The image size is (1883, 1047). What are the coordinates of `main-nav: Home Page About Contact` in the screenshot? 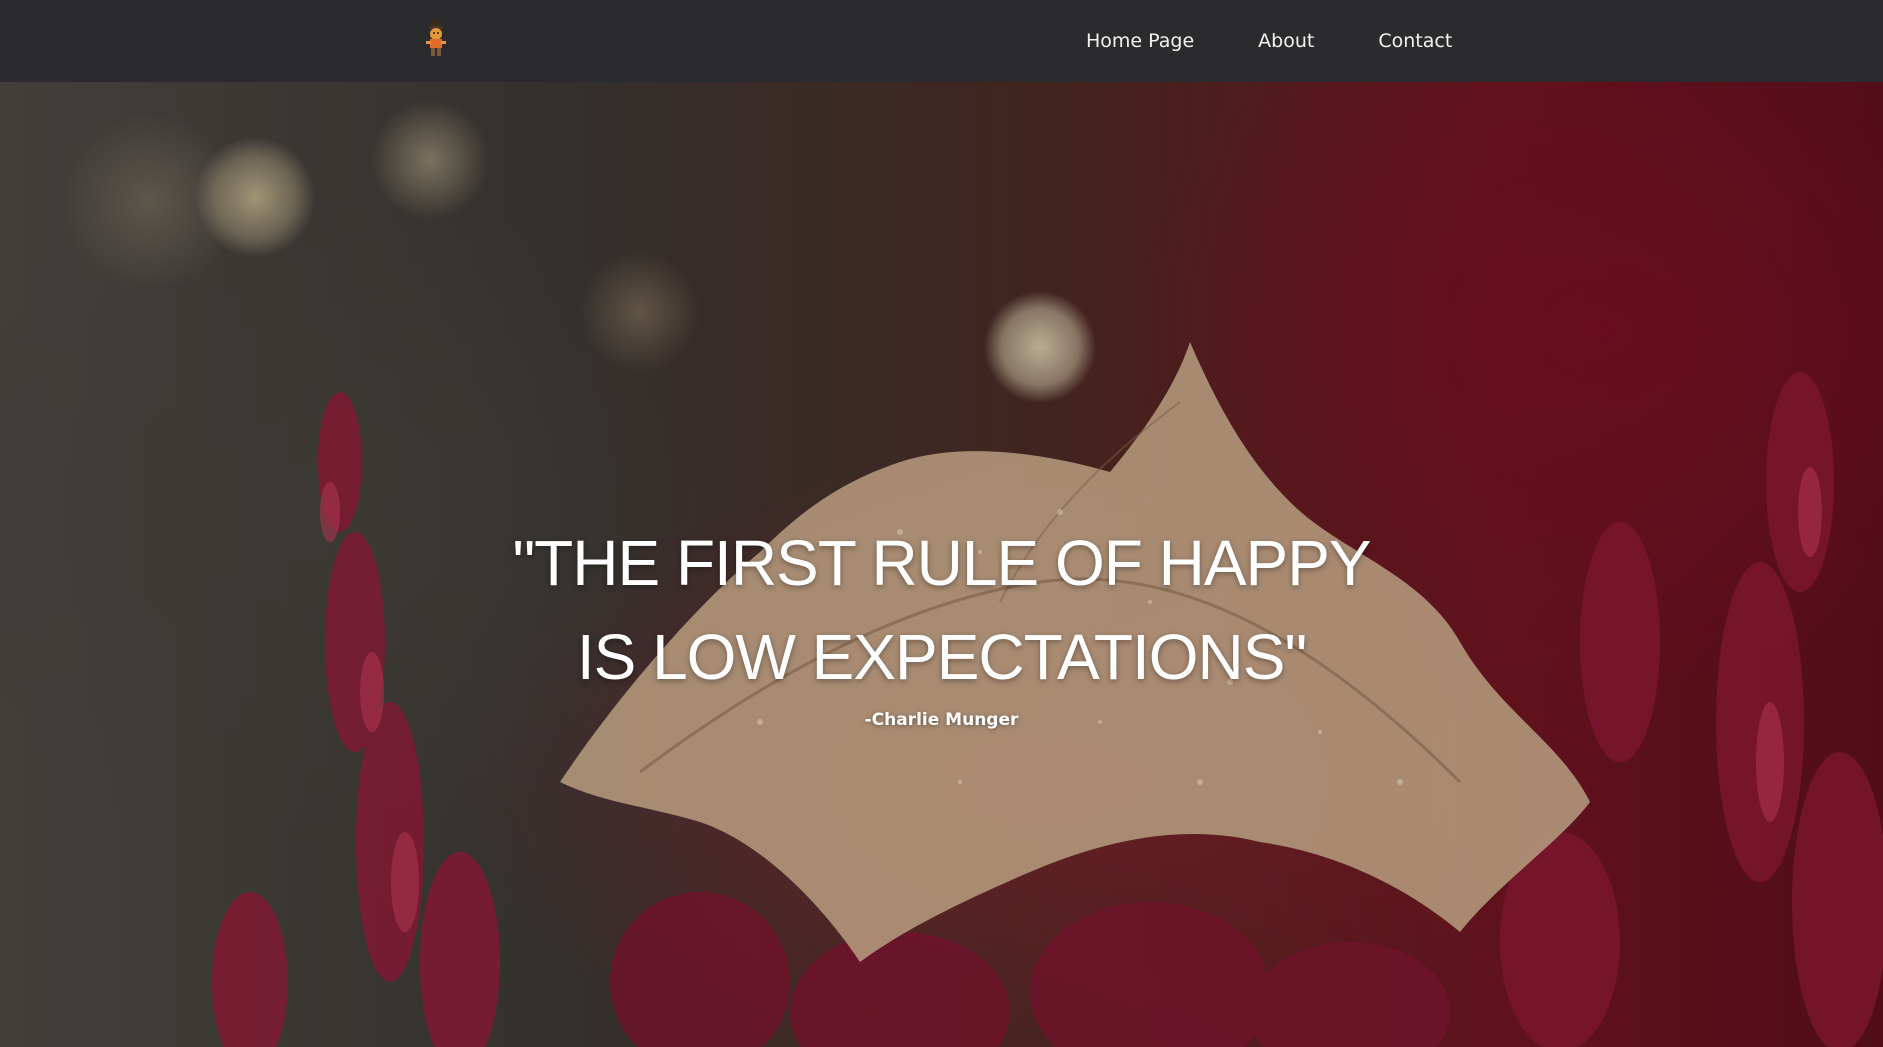 It's located at (1272, 41).